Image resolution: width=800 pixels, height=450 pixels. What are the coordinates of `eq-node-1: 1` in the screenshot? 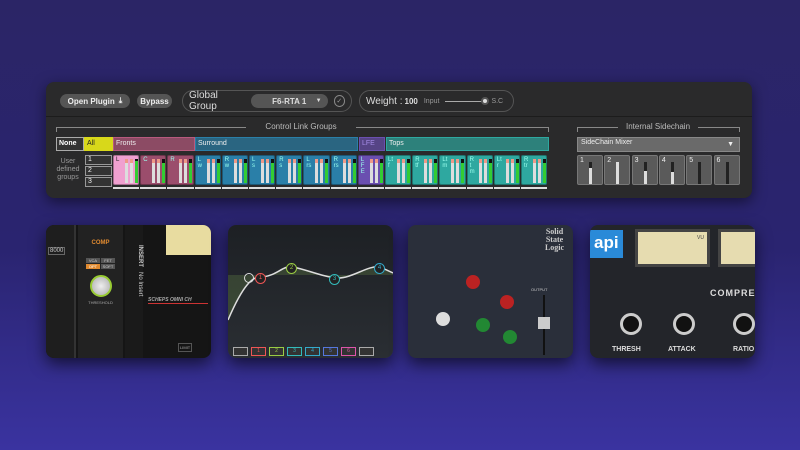 It's located at (260, 278).